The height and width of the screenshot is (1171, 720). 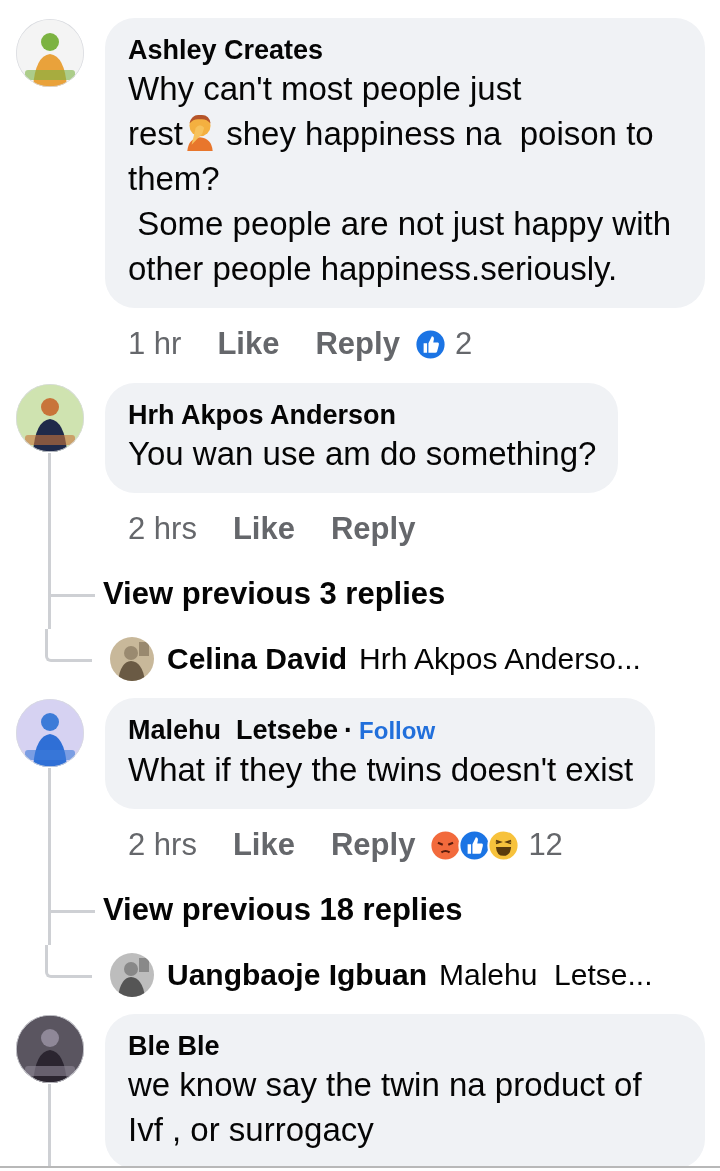 I want to click on view-replies-link: View previous 18 replies, so click(x=283, y=910).